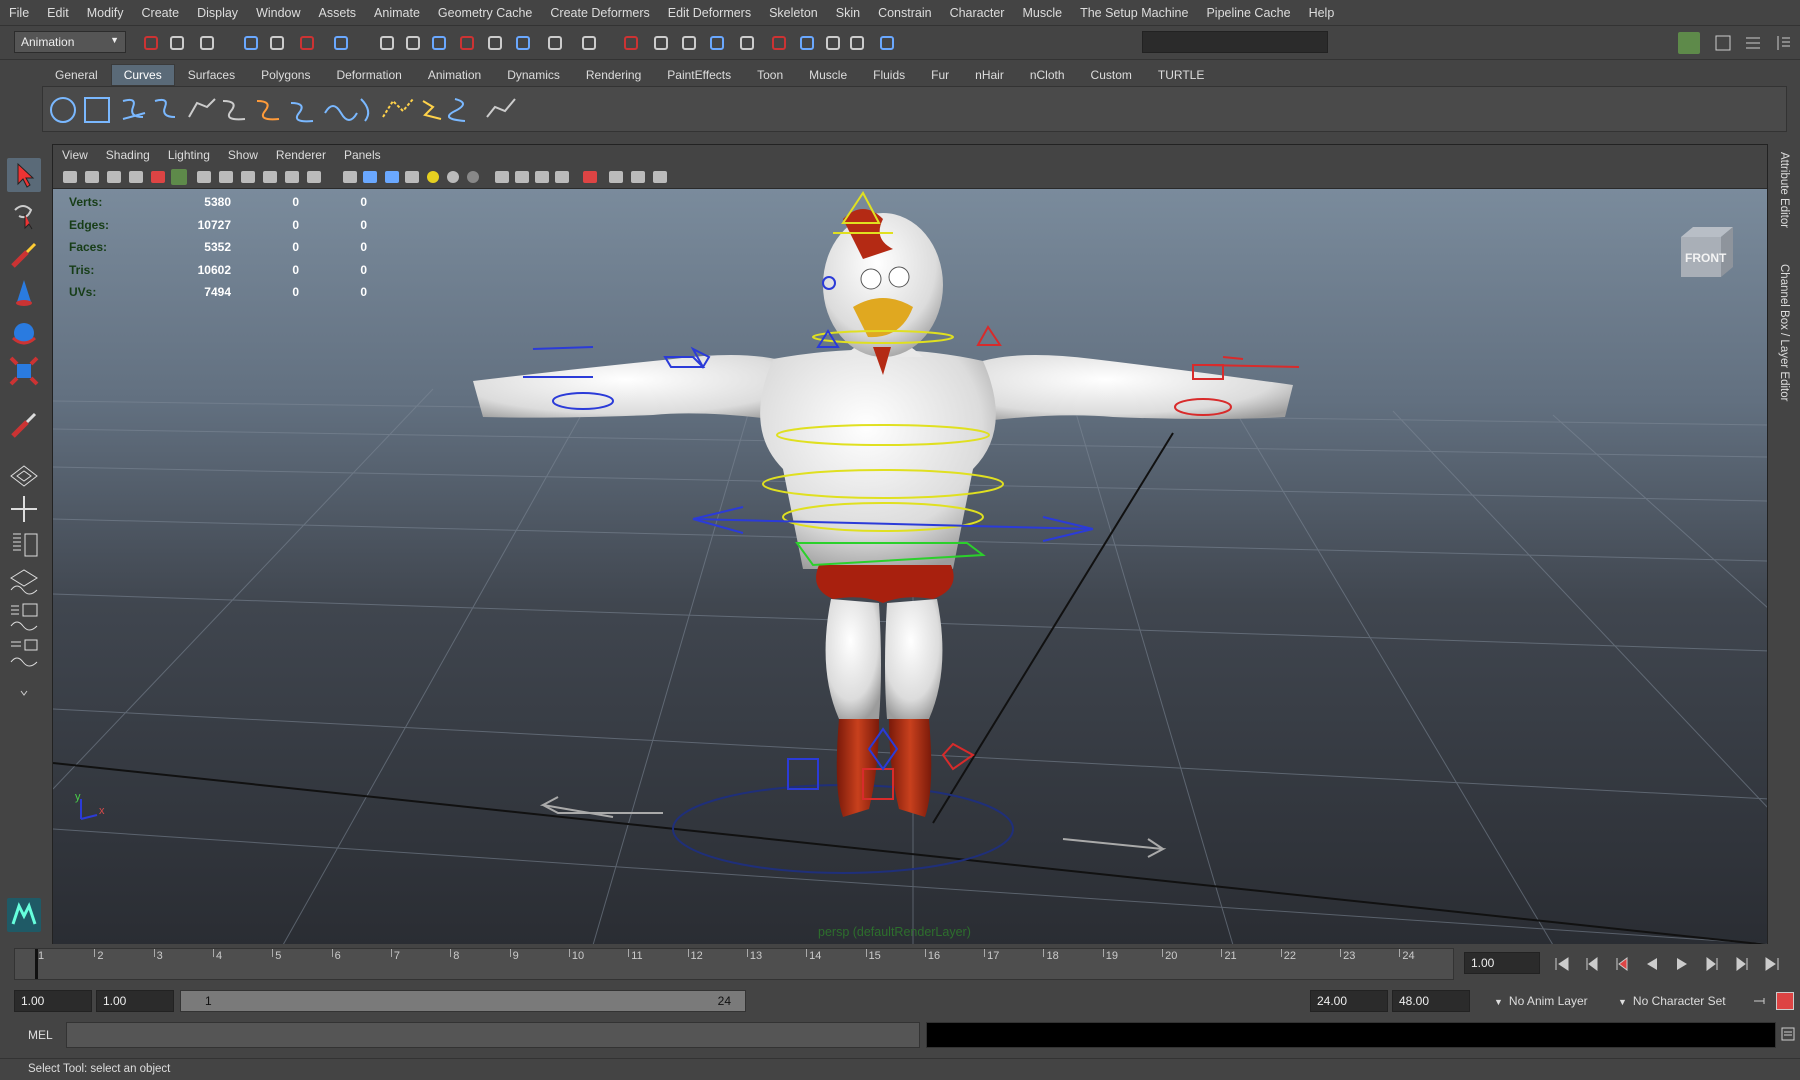 This screenshot has height=1080, width=1800. Describe the element at coordinates (1502, 963) in the screenshot. I see `current-frame-field: 1.00` at that location.